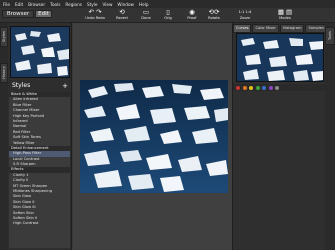 This screenshot has height=250, width=335. I want to click on tab-styles: Styles, so click(4, 37).